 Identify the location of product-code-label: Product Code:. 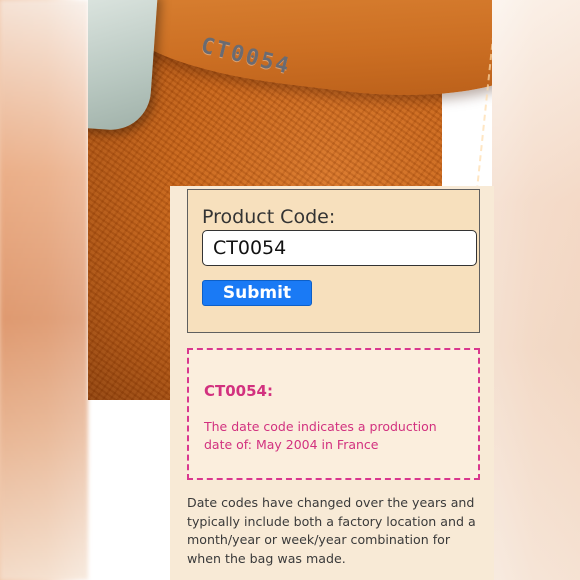
(269, 217).